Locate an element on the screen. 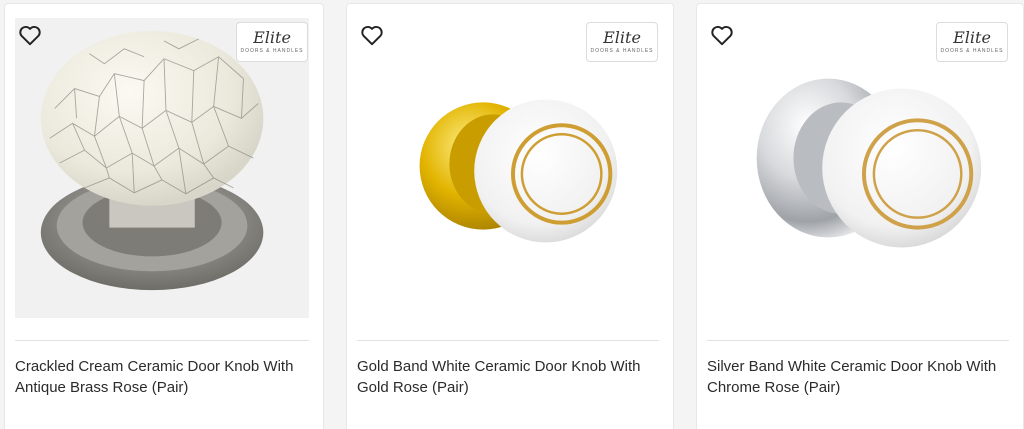 The width and height of the screenshot is (1024, 429). silver-band-knob-image is located at coordinates (869, 163).